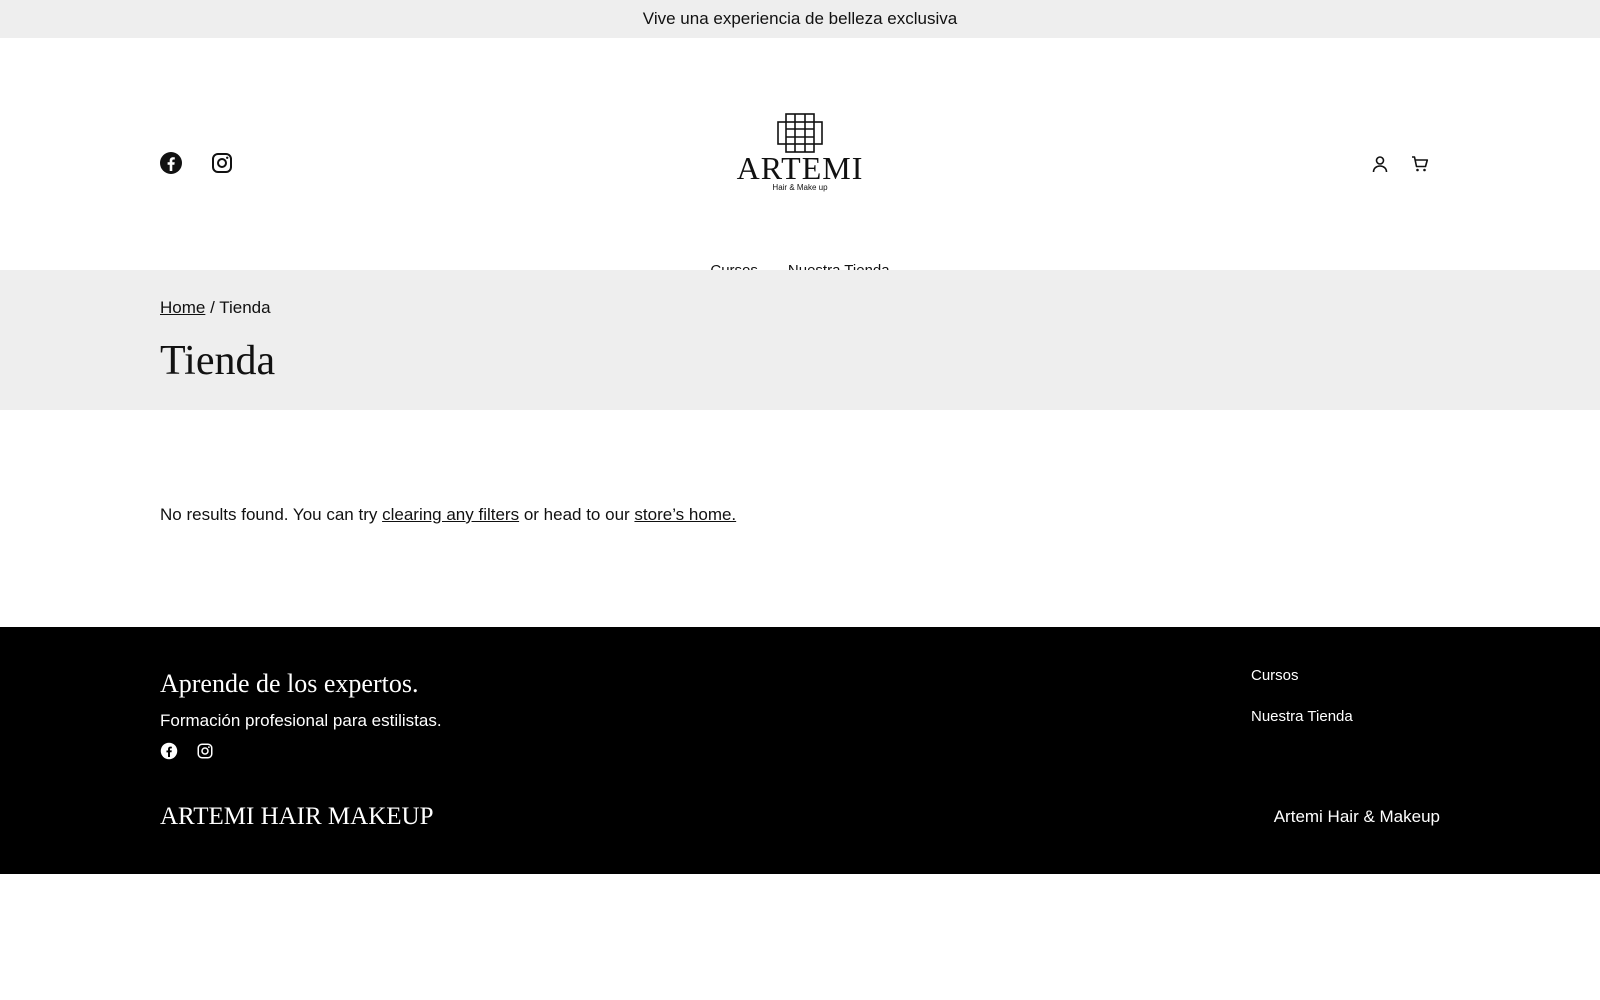 The height and width of the screenshot is (1000, 1600). Describe the element at coordinates (800, 168) in the screenshot. I see `logo-wordmark: ARTEMI` at that location.